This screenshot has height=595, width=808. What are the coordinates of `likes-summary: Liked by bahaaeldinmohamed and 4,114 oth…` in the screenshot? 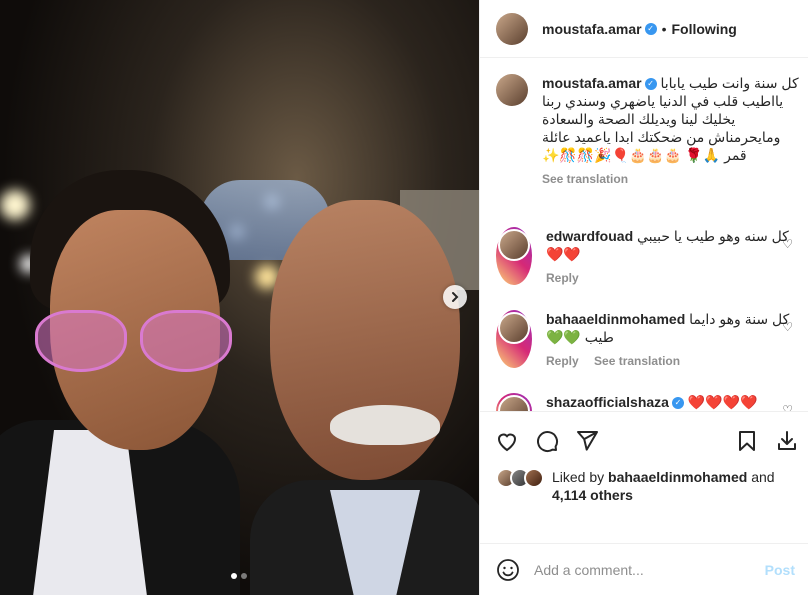 It's located at (648, 486).